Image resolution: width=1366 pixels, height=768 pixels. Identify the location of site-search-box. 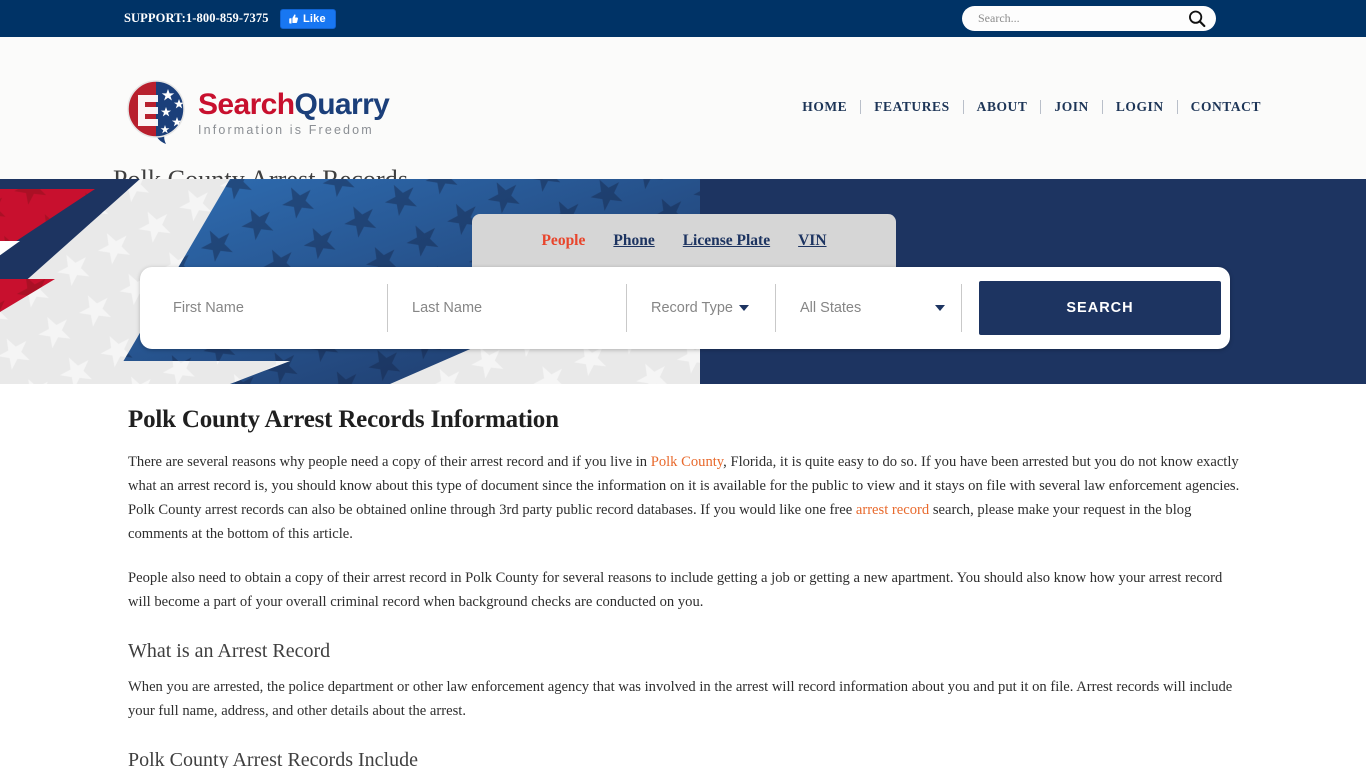
(1089, 18).